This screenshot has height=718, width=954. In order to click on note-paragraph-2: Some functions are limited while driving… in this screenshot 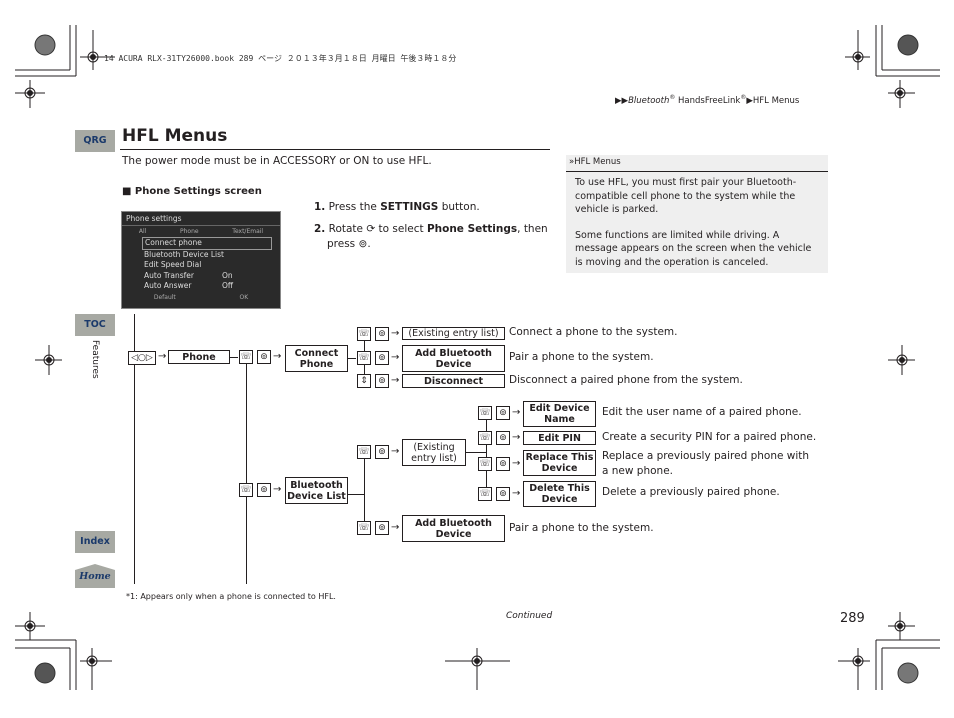, I will do `click(693, 248)`.